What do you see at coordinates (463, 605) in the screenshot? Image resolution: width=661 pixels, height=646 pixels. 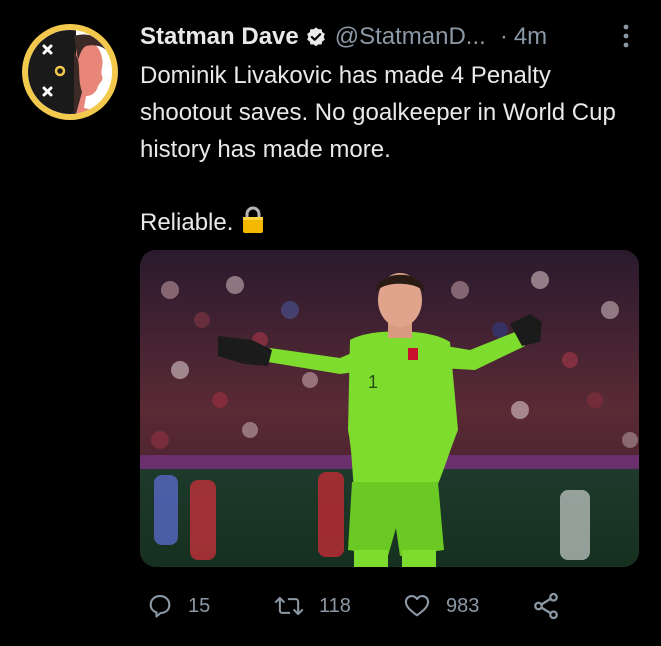 I see `like-count: 983` at bounding box center [463, 605].